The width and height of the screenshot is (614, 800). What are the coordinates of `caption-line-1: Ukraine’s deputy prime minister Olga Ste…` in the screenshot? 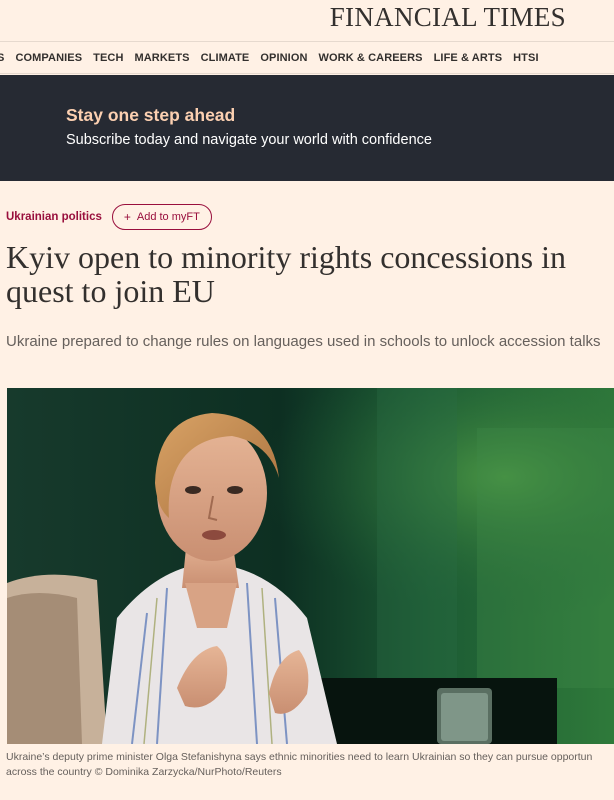 It's located at (299, 757).